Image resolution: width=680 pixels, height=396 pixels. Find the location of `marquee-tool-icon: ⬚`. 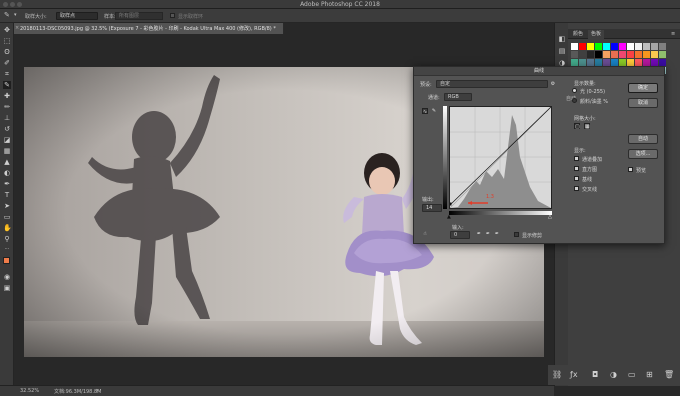

marquee-tool-icon: ⬚ is located at coordinates (7, 41).